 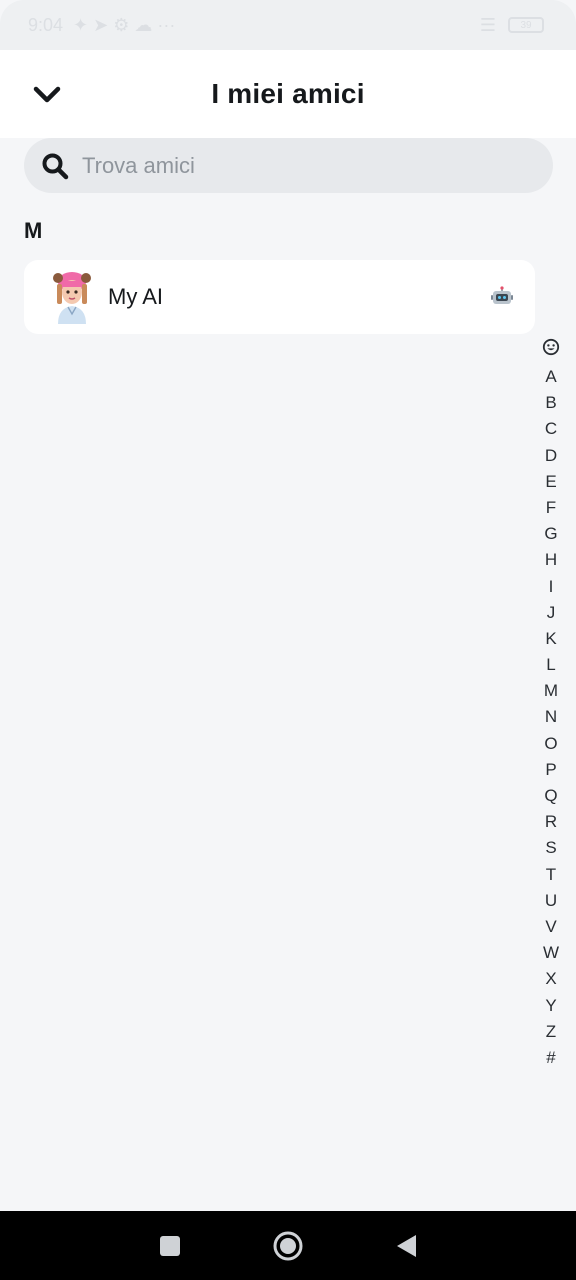 What do you see at coordinates (551, 613) in the screenshot?
I see `index-letter-j: J` at bounding box center [551, 613].